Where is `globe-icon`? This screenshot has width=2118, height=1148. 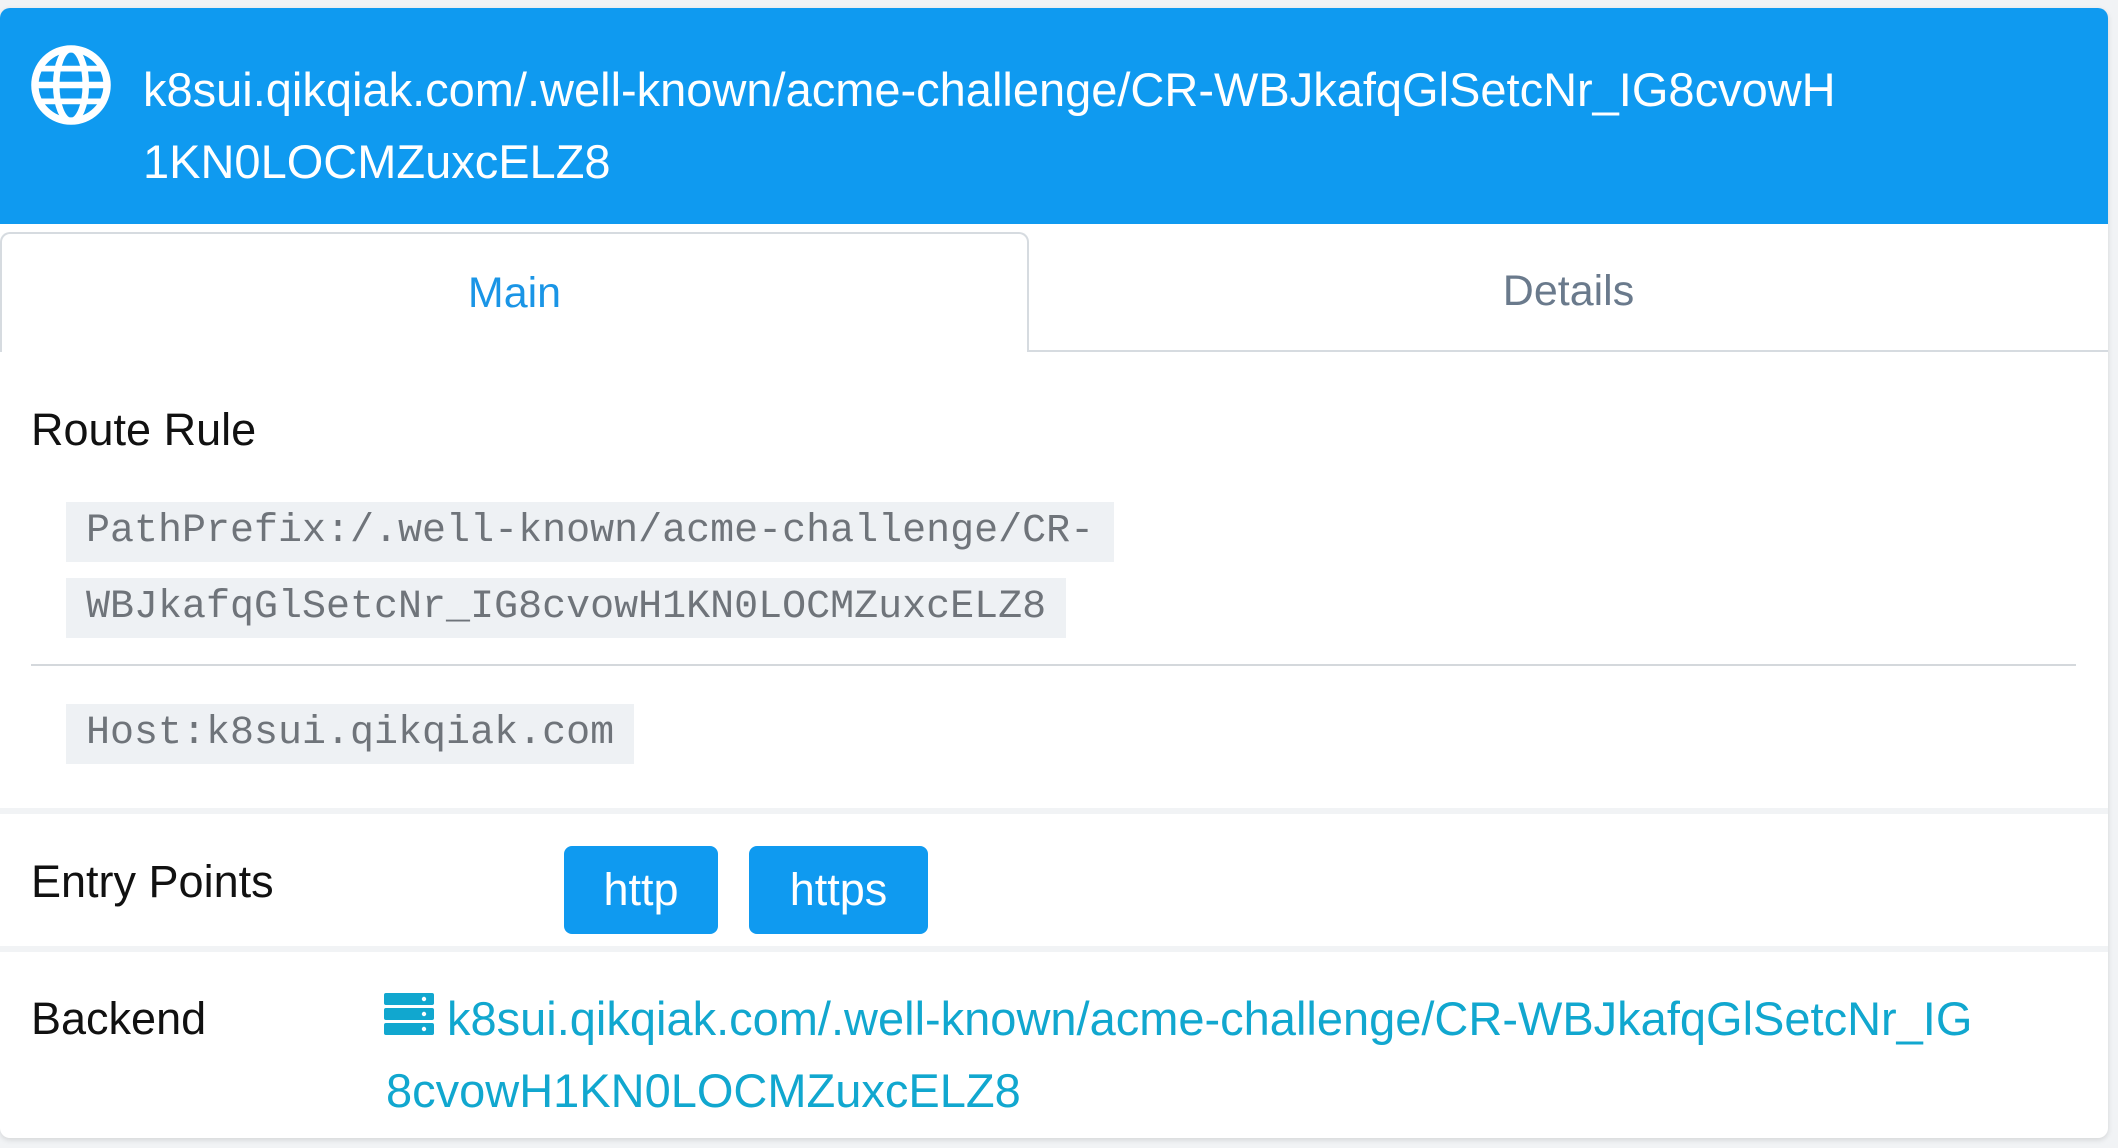
globe-icon is located at coordinates (71, 85).